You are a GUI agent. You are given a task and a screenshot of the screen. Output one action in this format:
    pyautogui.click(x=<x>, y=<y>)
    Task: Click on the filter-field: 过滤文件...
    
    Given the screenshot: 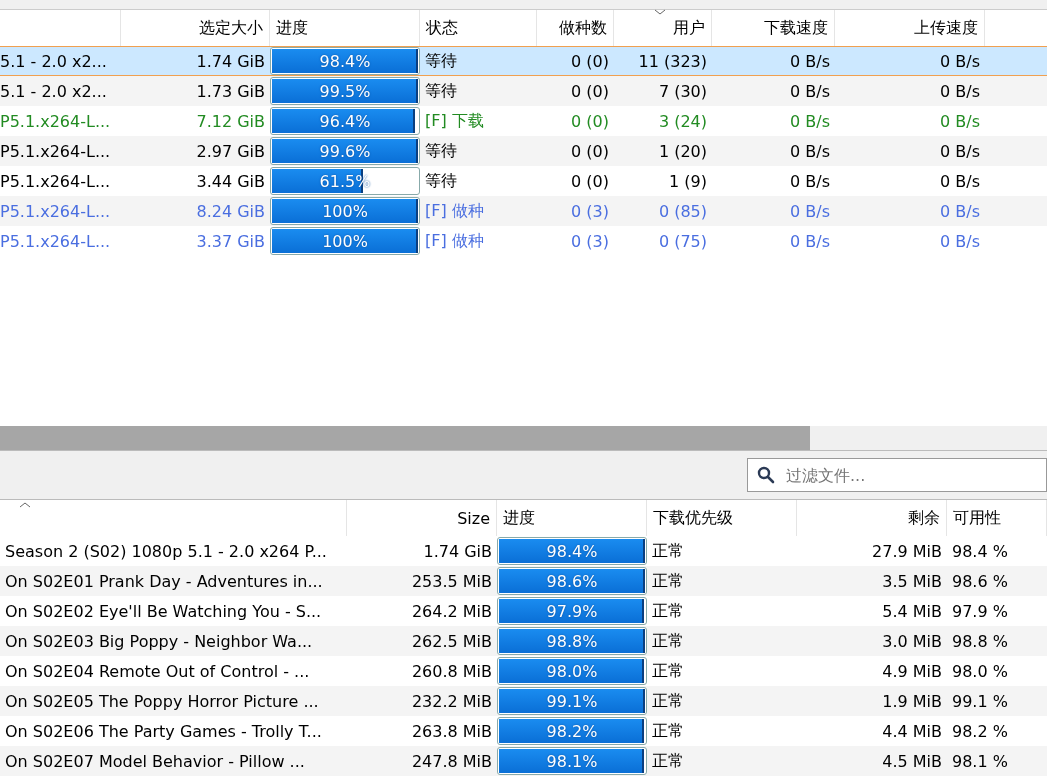 What is the action you would take?
    pyautogui.click(x=897, y=475)
    